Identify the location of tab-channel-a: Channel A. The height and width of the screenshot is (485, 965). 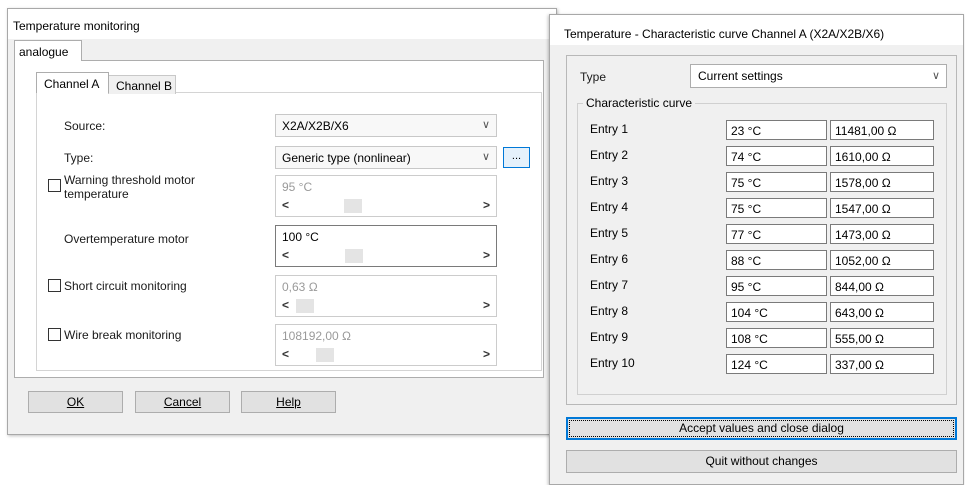
(72, 82).